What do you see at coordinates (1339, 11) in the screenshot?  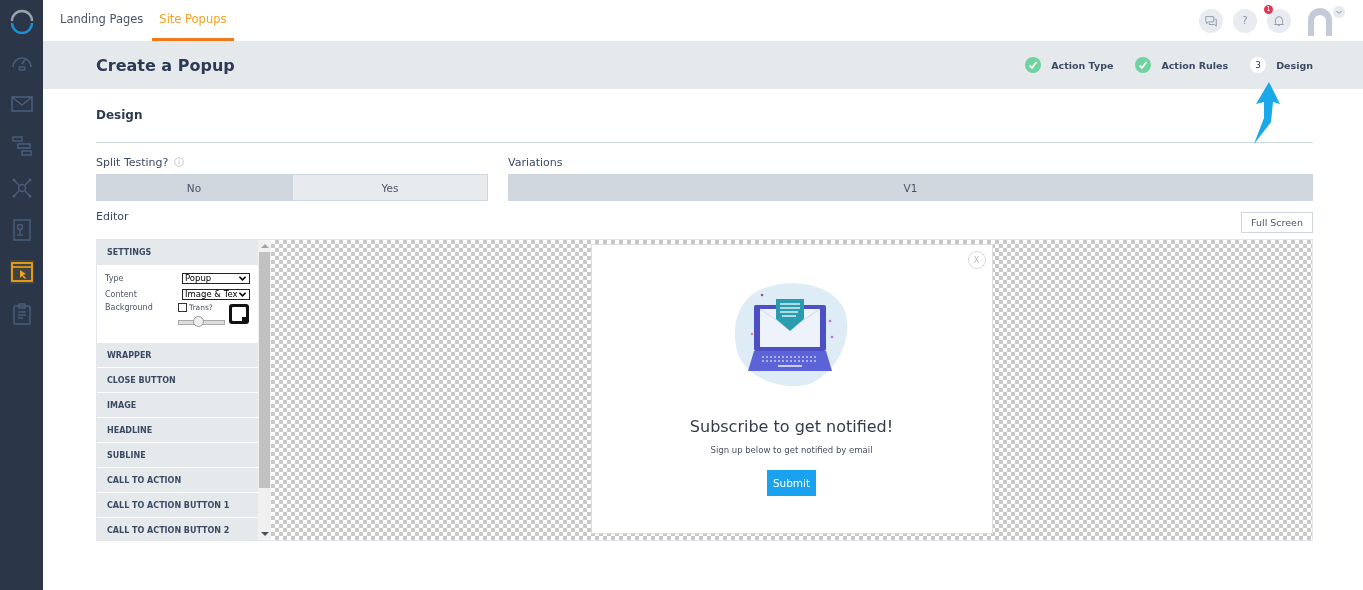 I see `caret-icon` at bounding box center [1339, 11].